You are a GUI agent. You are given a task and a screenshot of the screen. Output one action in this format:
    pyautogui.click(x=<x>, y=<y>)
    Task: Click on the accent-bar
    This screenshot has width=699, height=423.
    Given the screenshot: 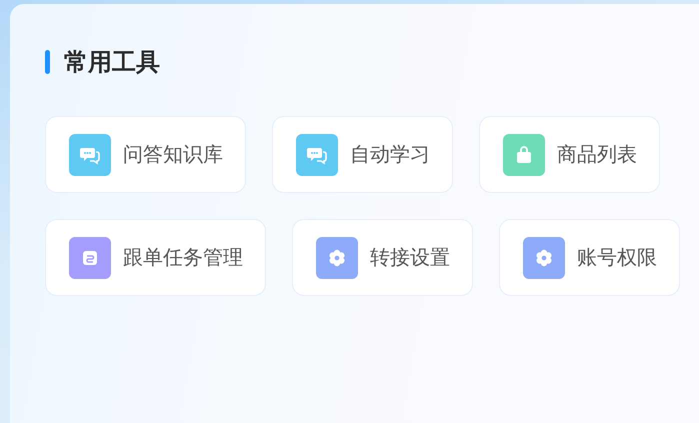 What is the action you would take?
    pyautogui.click(x=47, y=62)
    